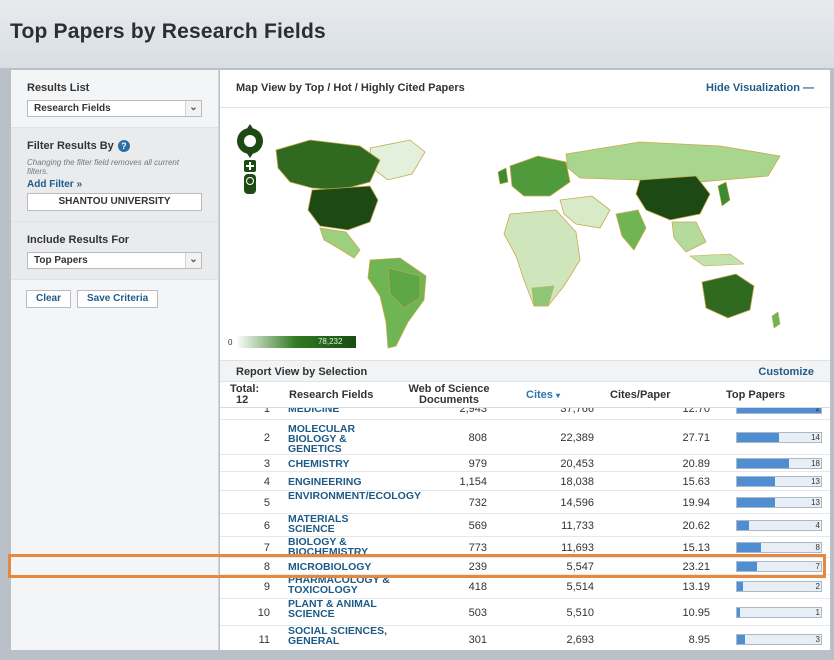 The height and width of the screenshot is (660, 834). What do you see at coordinates (477, 437) in the screenshot?
I see `row-documents: 808` at bounding box center [477, 437].